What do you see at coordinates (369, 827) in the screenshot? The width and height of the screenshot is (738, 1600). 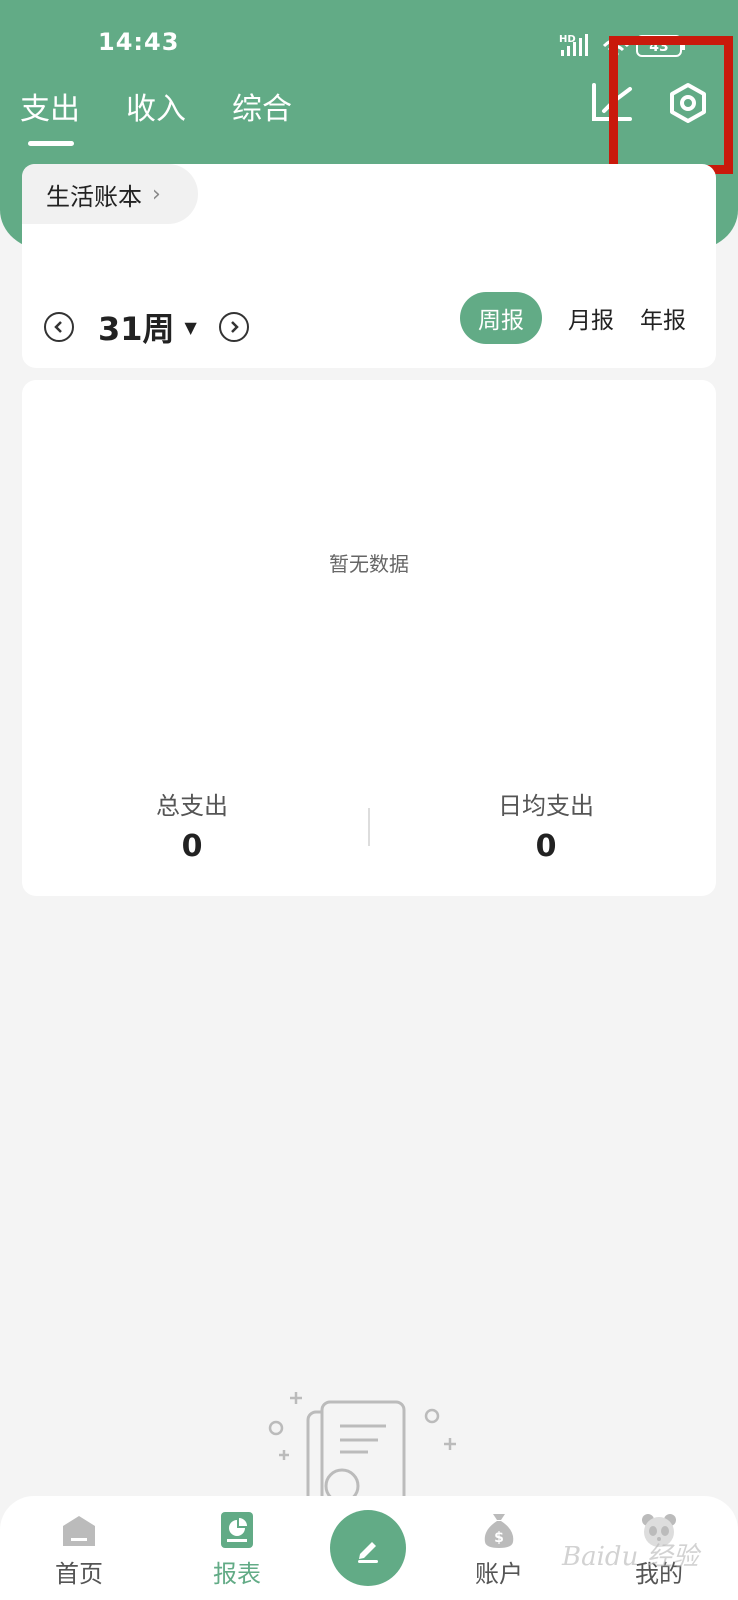 I see `stat-divider` at bounding box center [369, 827].